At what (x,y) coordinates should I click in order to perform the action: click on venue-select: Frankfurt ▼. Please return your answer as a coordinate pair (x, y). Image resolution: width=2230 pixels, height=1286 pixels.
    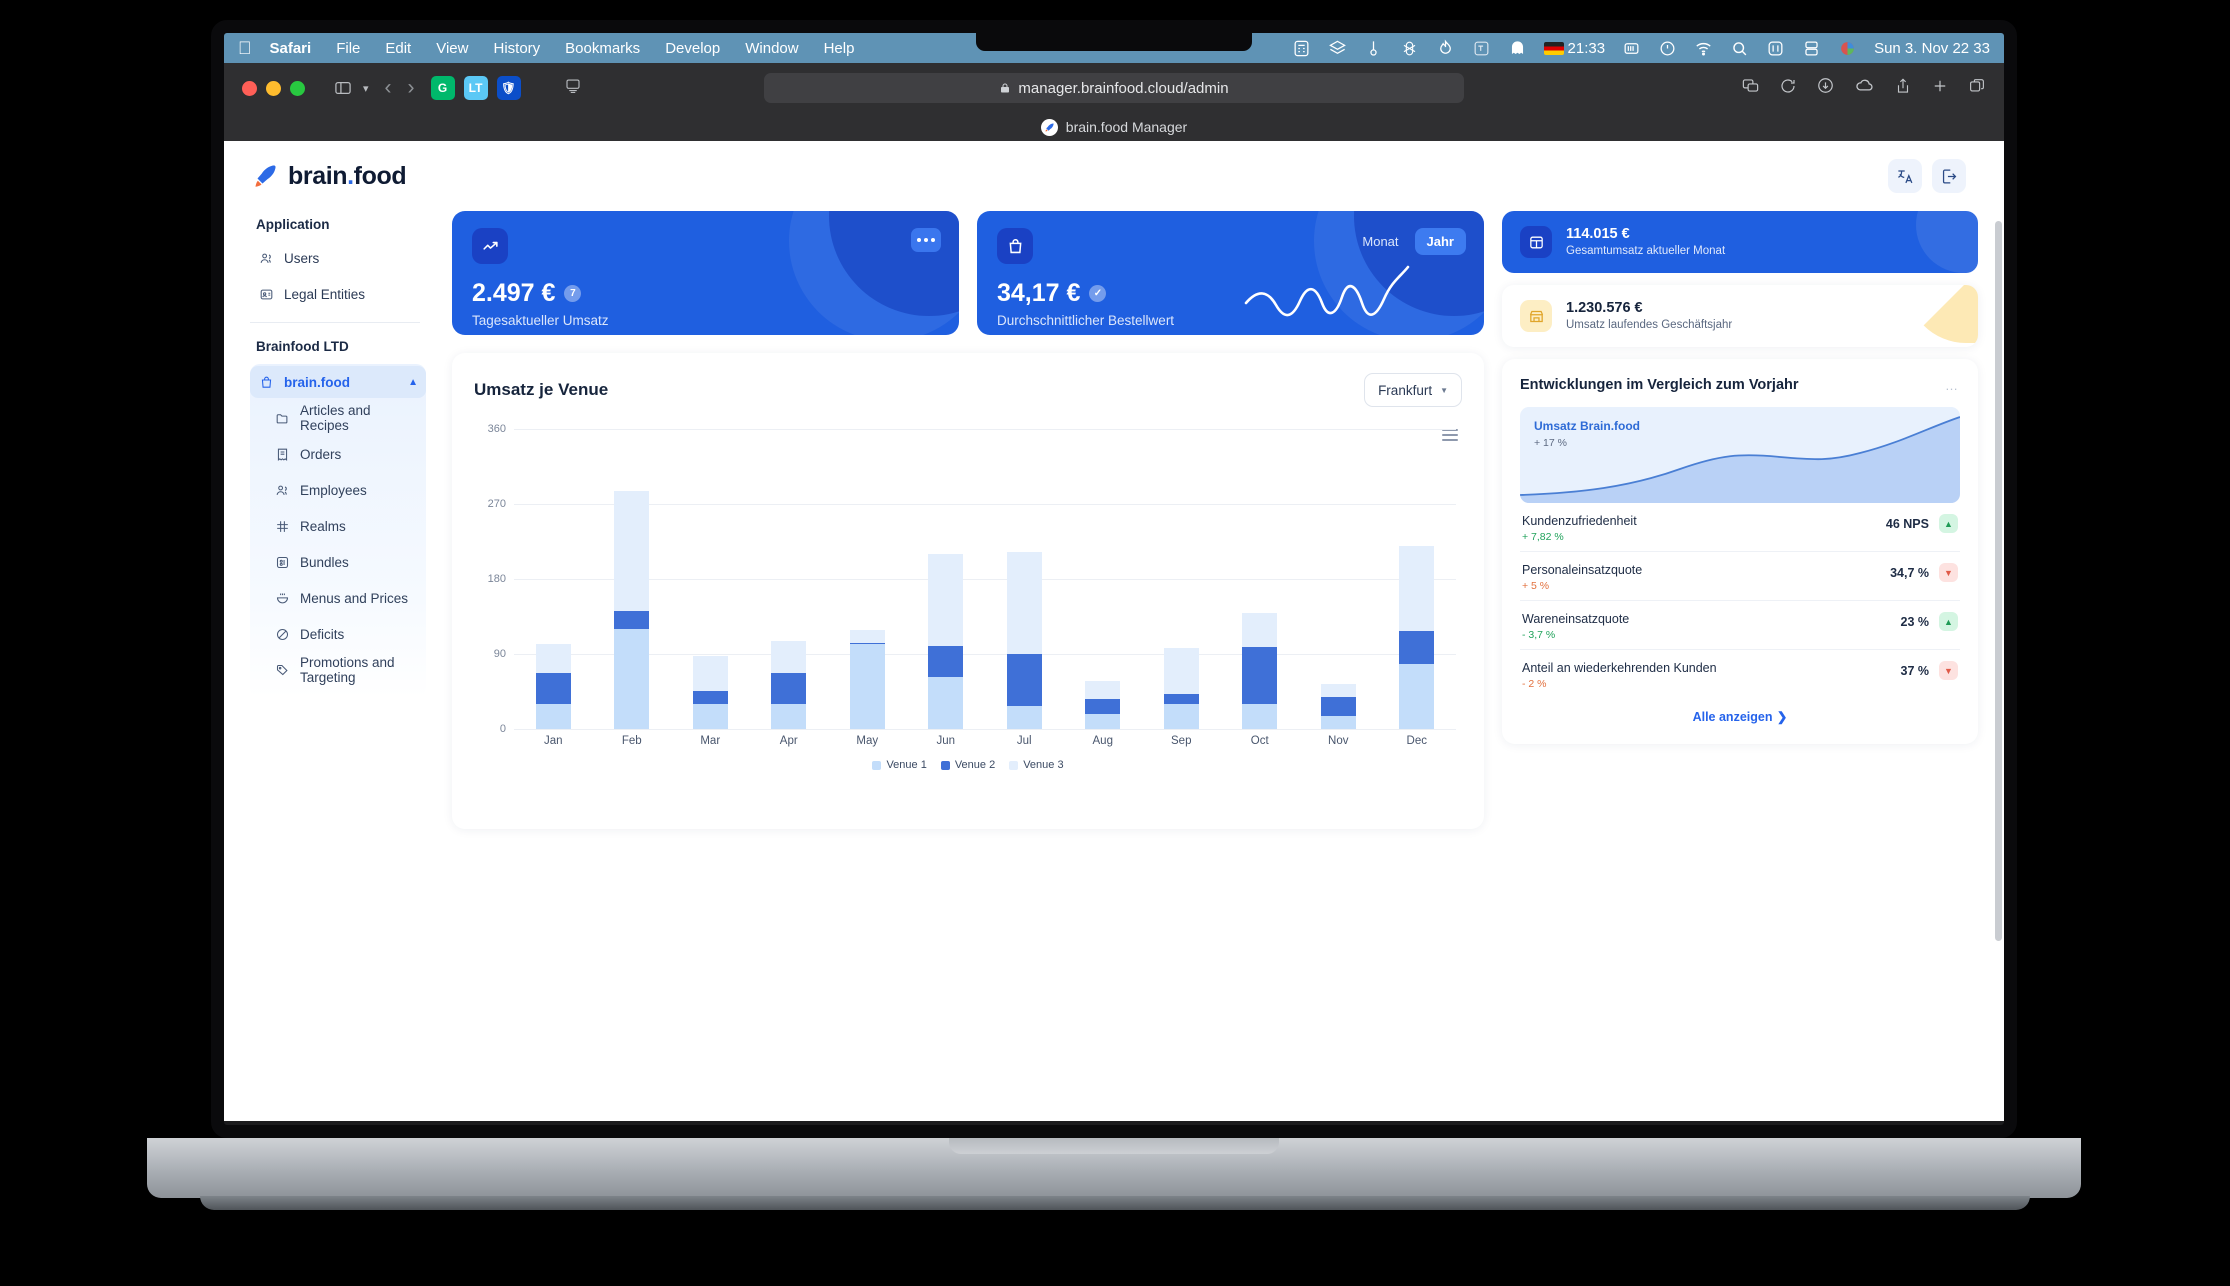
    Looking at the image, I should click on (1413, 390).